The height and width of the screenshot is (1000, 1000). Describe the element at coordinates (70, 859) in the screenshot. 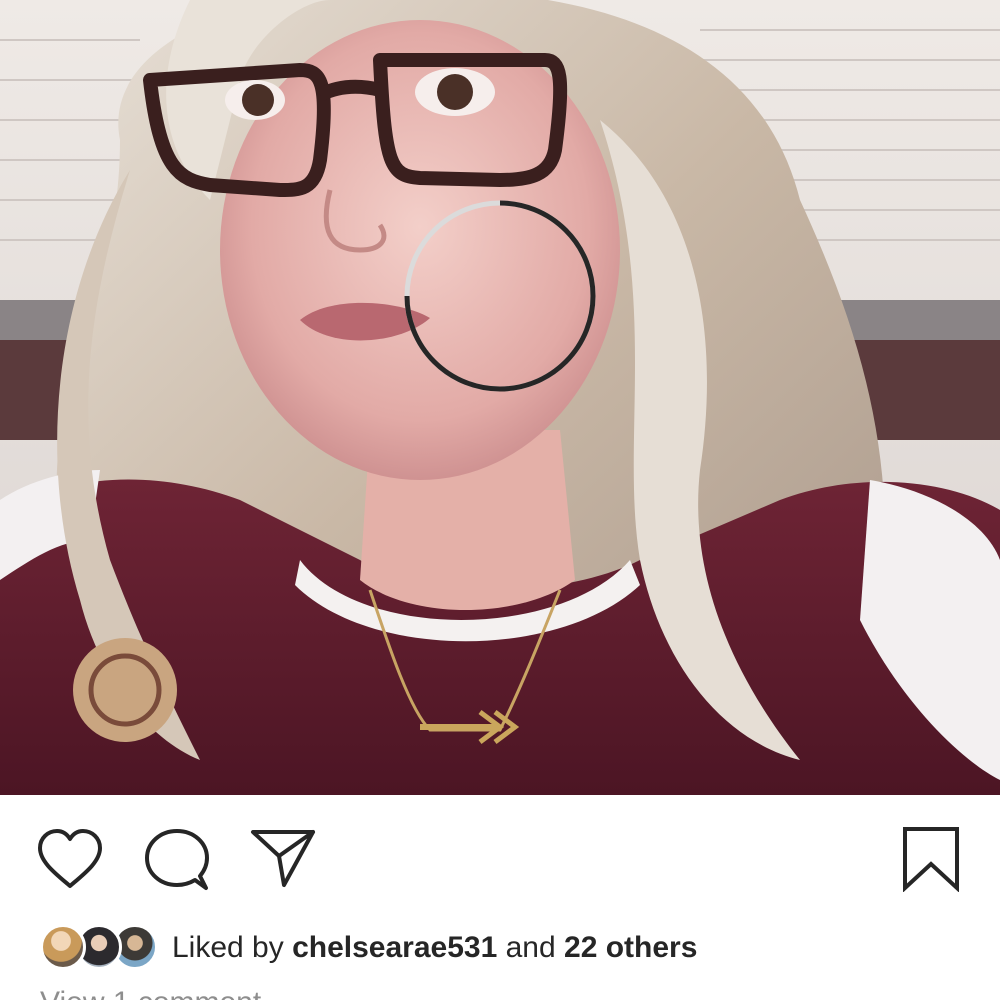

I see `heart-icon` at that location.